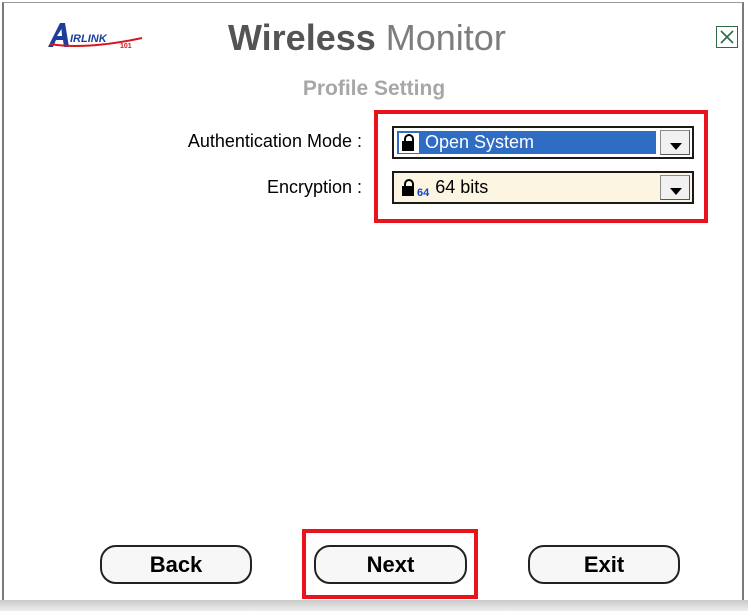 Image resolution: width=748 pixels, height=611 pixels. Describe the element at coordinates (89, 39) in the screenshot. I see `svg-text: IRLINK` at that location.